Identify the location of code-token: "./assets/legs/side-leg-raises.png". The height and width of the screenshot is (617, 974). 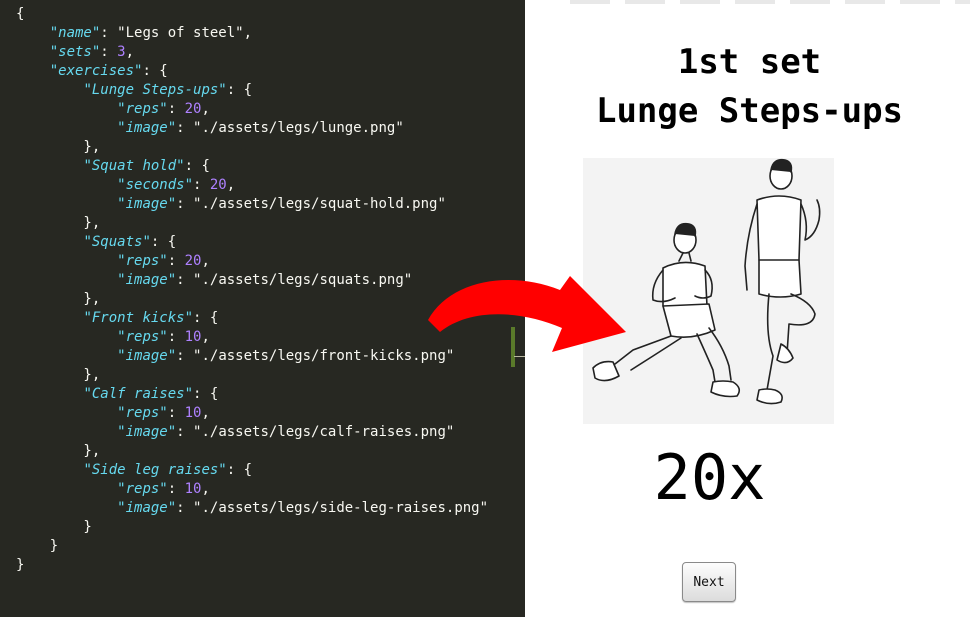
(341, 508).